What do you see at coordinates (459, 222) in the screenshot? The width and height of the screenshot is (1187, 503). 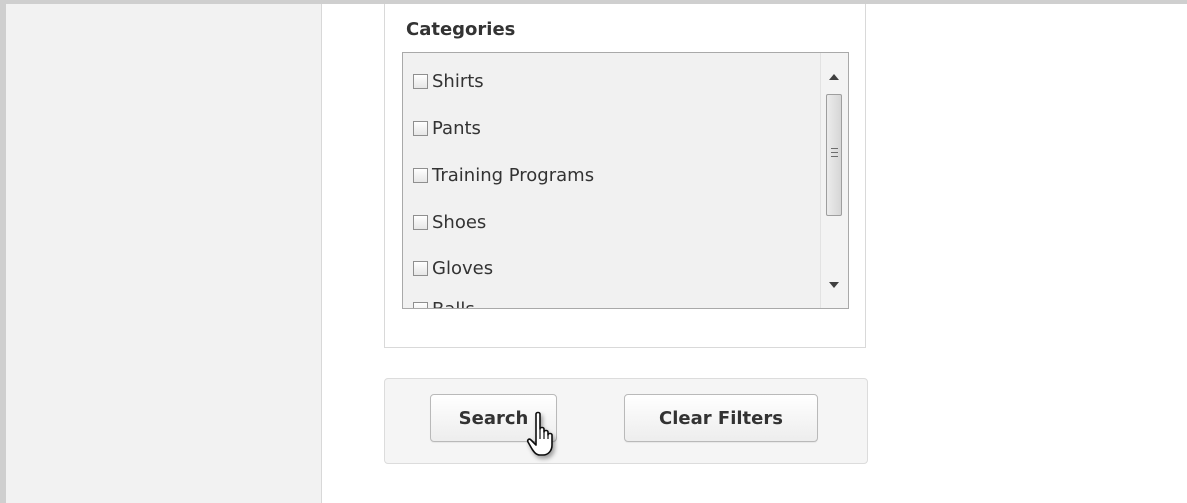 I see `category-label: Shoes` at bounding box center [459, 222].